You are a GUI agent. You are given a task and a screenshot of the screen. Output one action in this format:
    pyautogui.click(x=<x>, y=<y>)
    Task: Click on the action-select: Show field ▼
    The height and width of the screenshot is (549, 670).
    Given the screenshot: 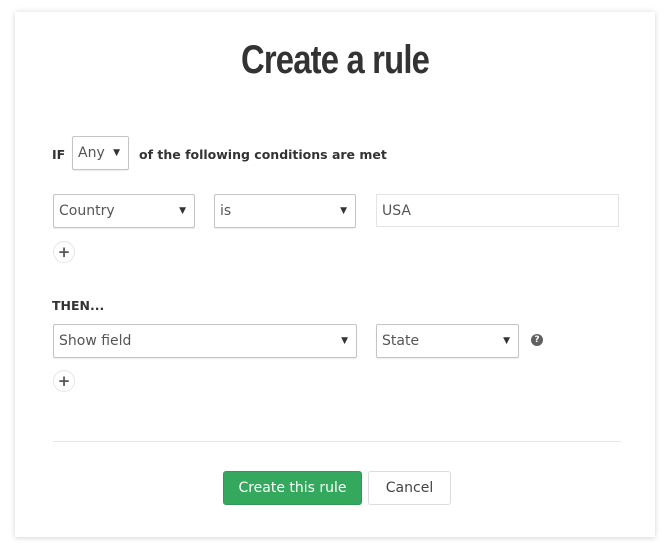 What is the action you would take?
    pyautogui.click(x=205, y=341)
    